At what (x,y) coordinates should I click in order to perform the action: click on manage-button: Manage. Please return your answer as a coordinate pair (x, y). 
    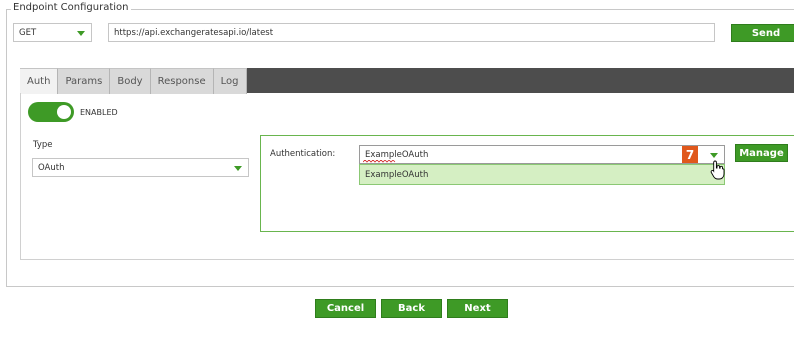
    Looking at the image, I should click on (761, 153).